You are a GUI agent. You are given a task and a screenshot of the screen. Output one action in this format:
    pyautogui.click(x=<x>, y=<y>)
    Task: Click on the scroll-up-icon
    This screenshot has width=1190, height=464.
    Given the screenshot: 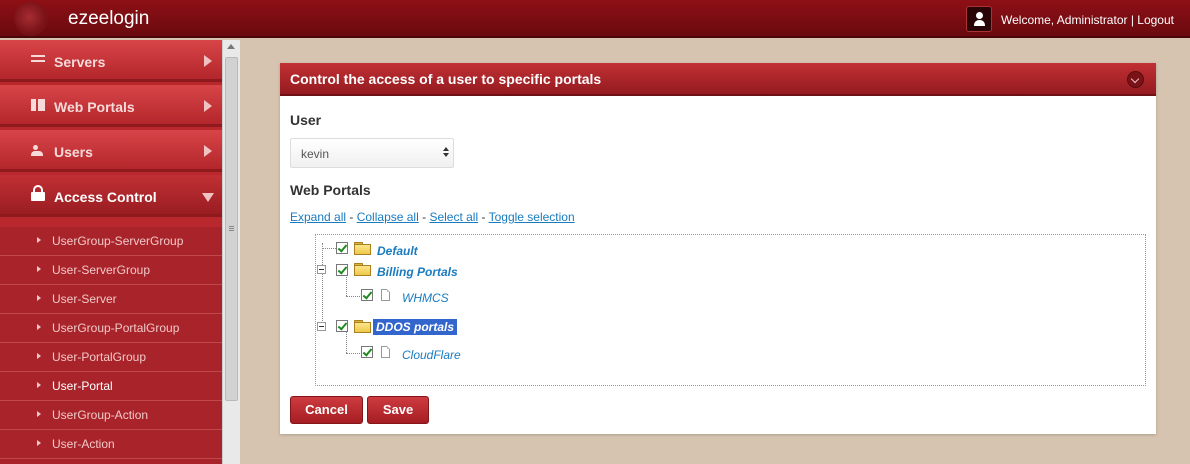 What is the action you would take?
    pyautogui.click(x=231, y=46)
    